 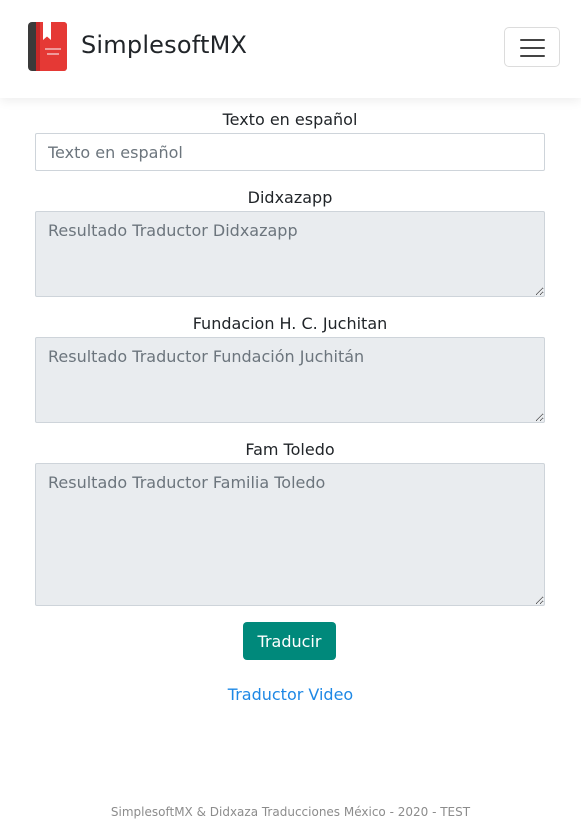 What do you see at coordinates (290, 254) in the screenshot?
I see `didxazapp-result-textarea` at bounding box center [290, 254].